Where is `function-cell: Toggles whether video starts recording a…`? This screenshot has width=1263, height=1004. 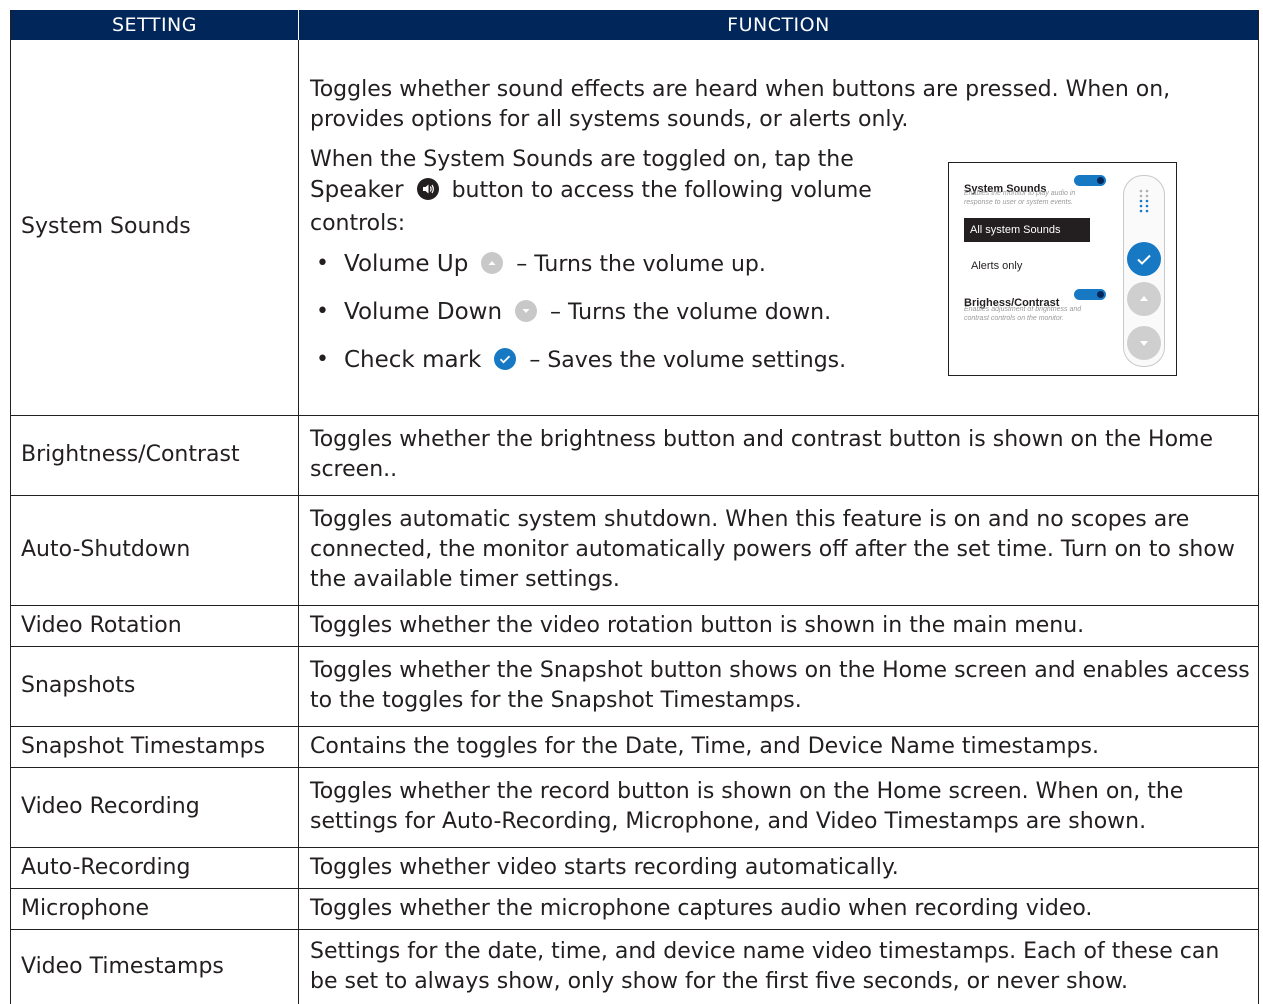 function-cell: Toggles whether video starts recording a… is located at coordinates (778, 868).